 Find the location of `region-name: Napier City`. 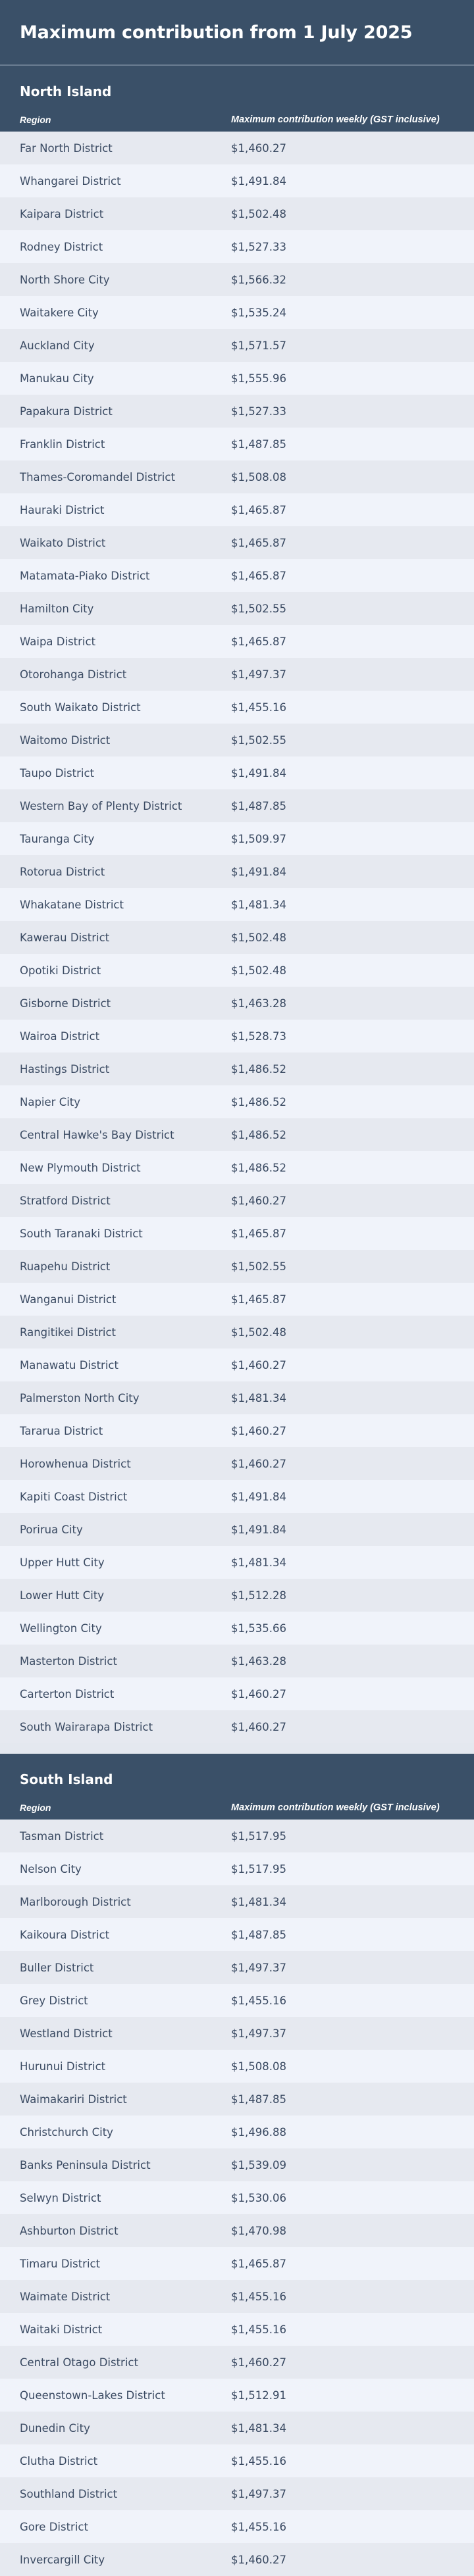

region-name: Napier City is located at coordinates (50, 1101).